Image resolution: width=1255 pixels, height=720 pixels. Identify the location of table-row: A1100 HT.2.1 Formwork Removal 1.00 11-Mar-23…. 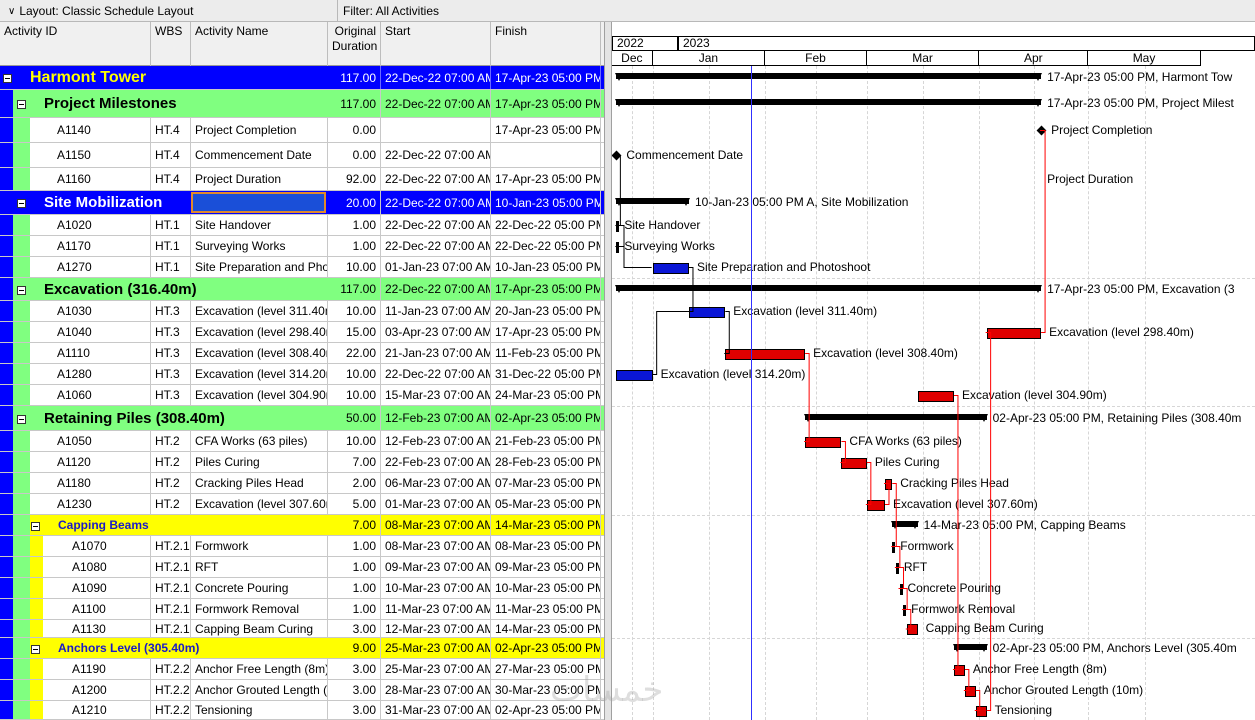
(303, 609).